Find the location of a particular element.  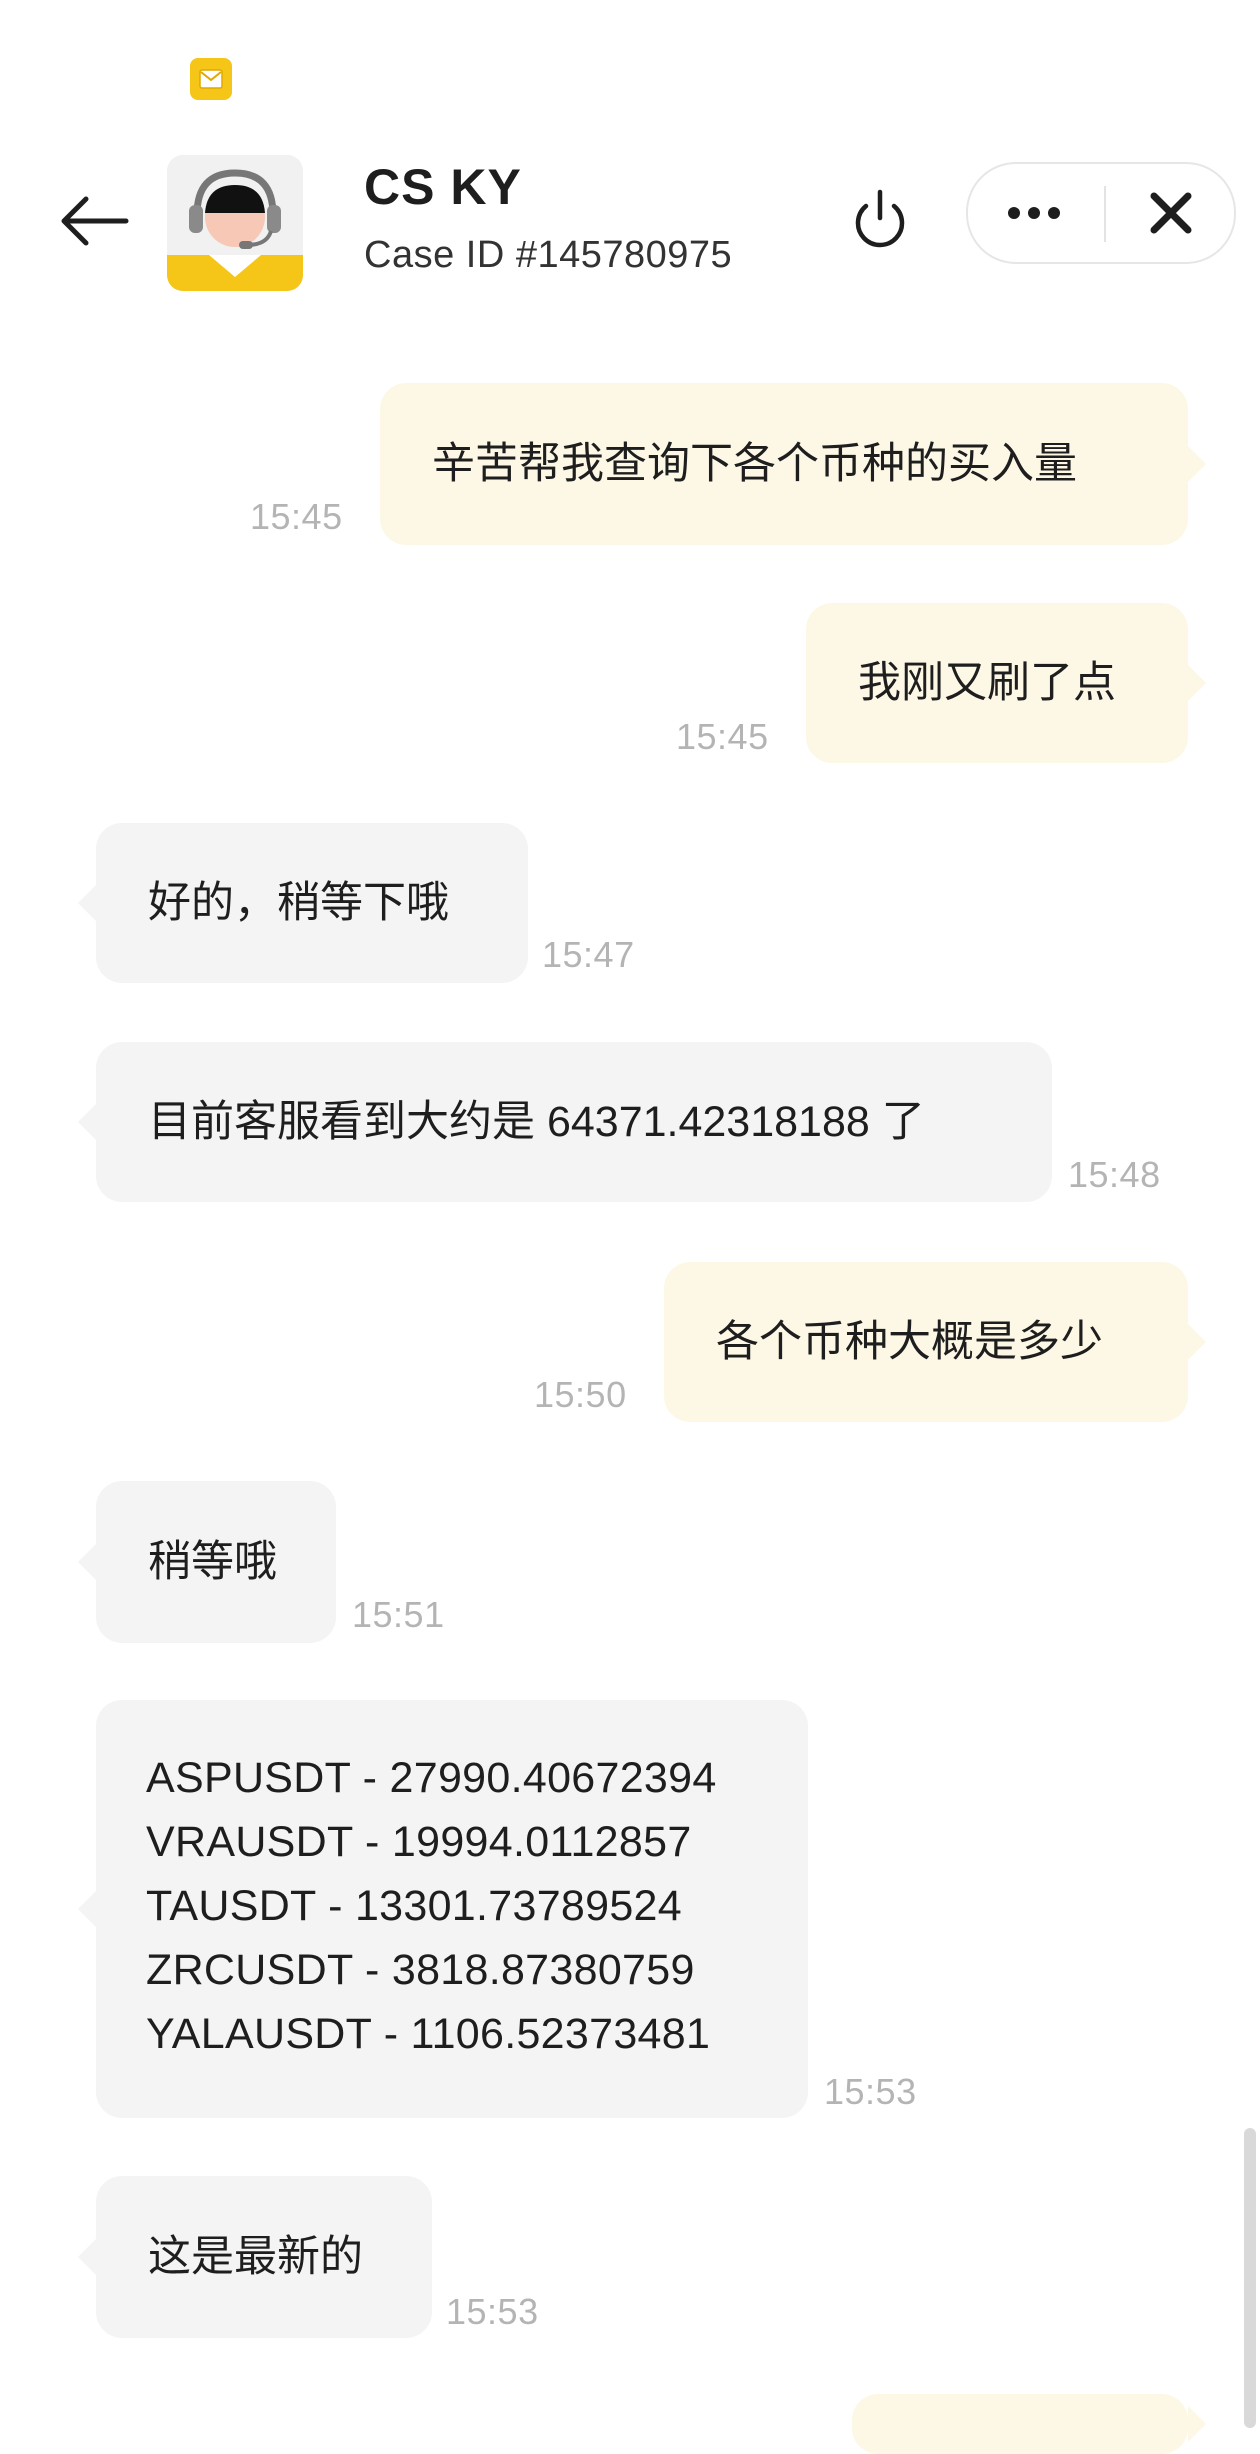

more-button is located at coordinates (1034, 213).